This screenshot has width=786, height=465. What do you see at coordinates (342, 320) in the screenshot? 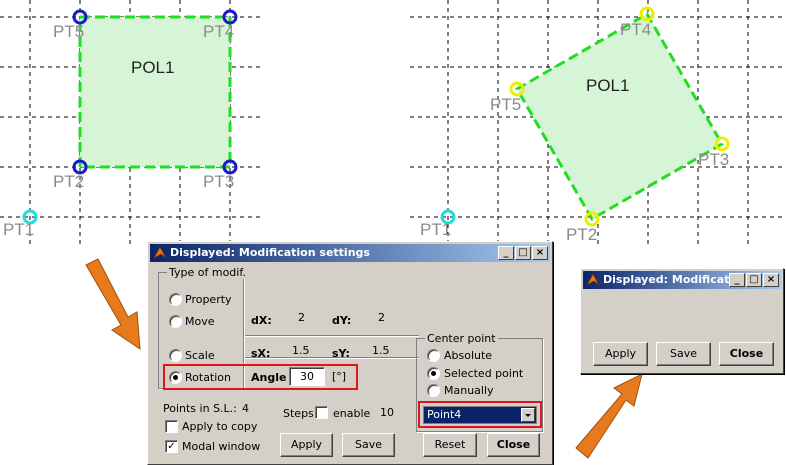
I see `dy-label: dY:` at bounding box center [342, 320].